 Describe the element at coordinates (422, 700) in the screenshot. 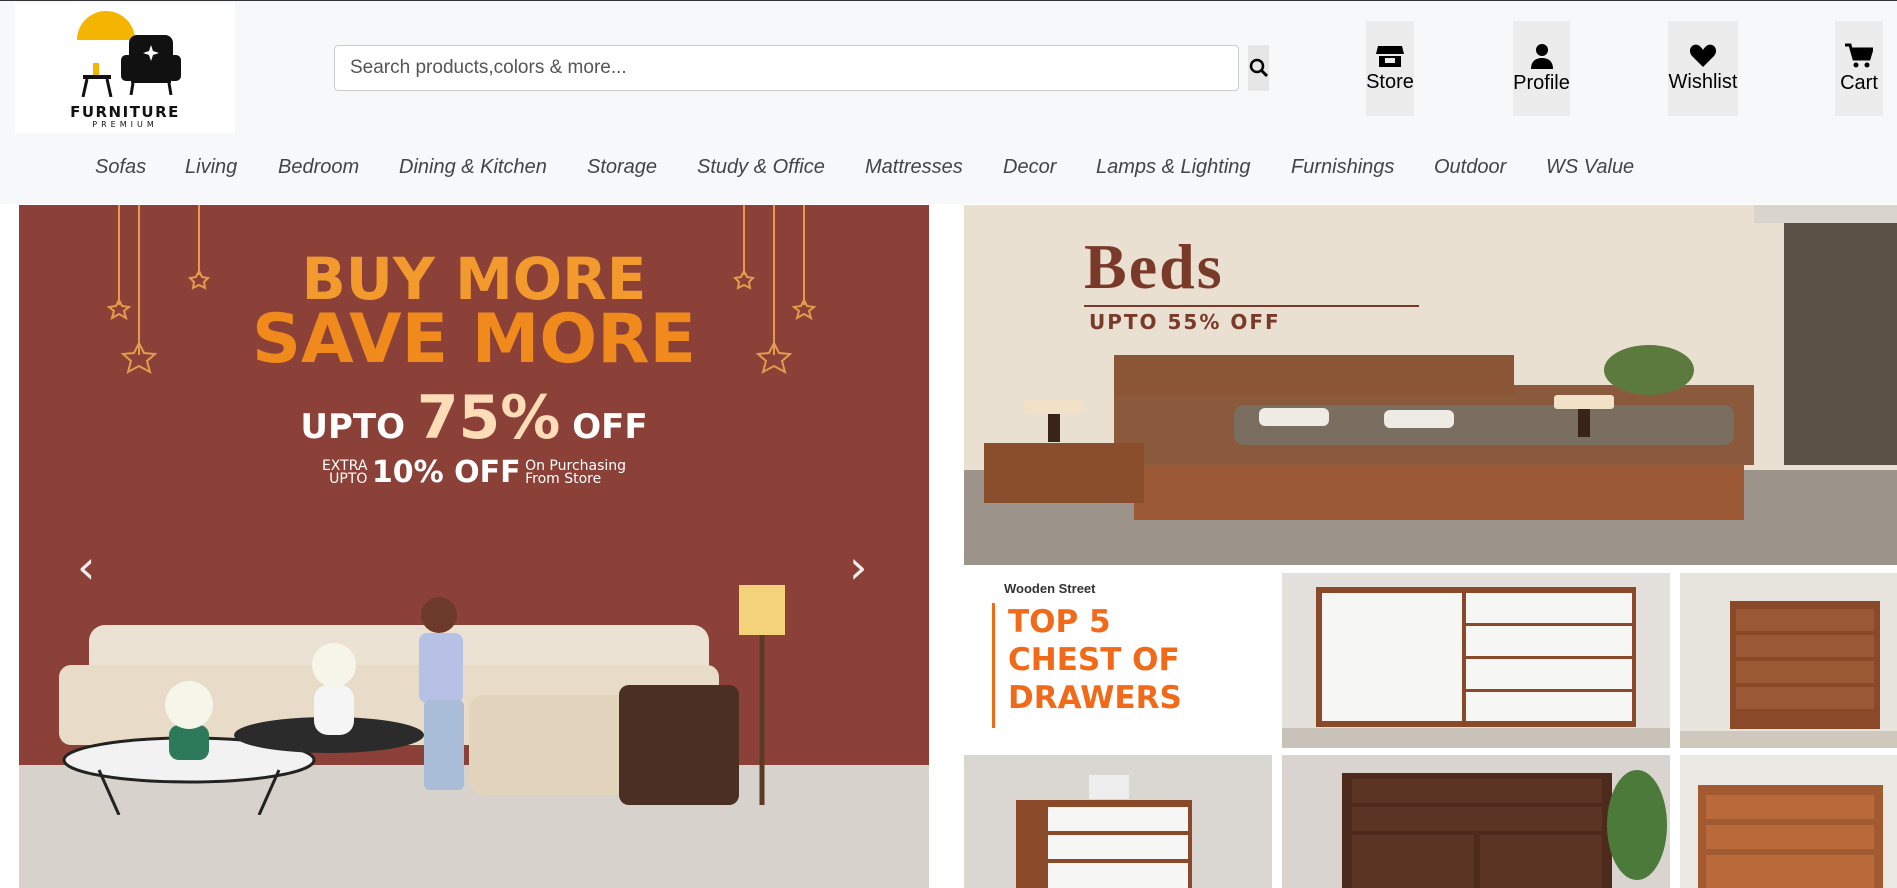

I see `hero-sofa-scene` at that location.